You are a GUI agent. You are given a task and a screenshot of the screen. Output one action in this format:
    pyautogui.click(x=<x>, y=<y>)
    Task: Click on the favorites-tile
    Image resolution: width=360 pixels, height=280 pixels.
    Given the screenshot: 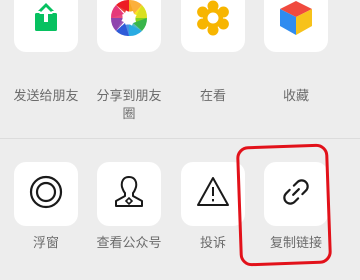 What is the action you would take?
    pyautogui.click(x=296, y=26)
    